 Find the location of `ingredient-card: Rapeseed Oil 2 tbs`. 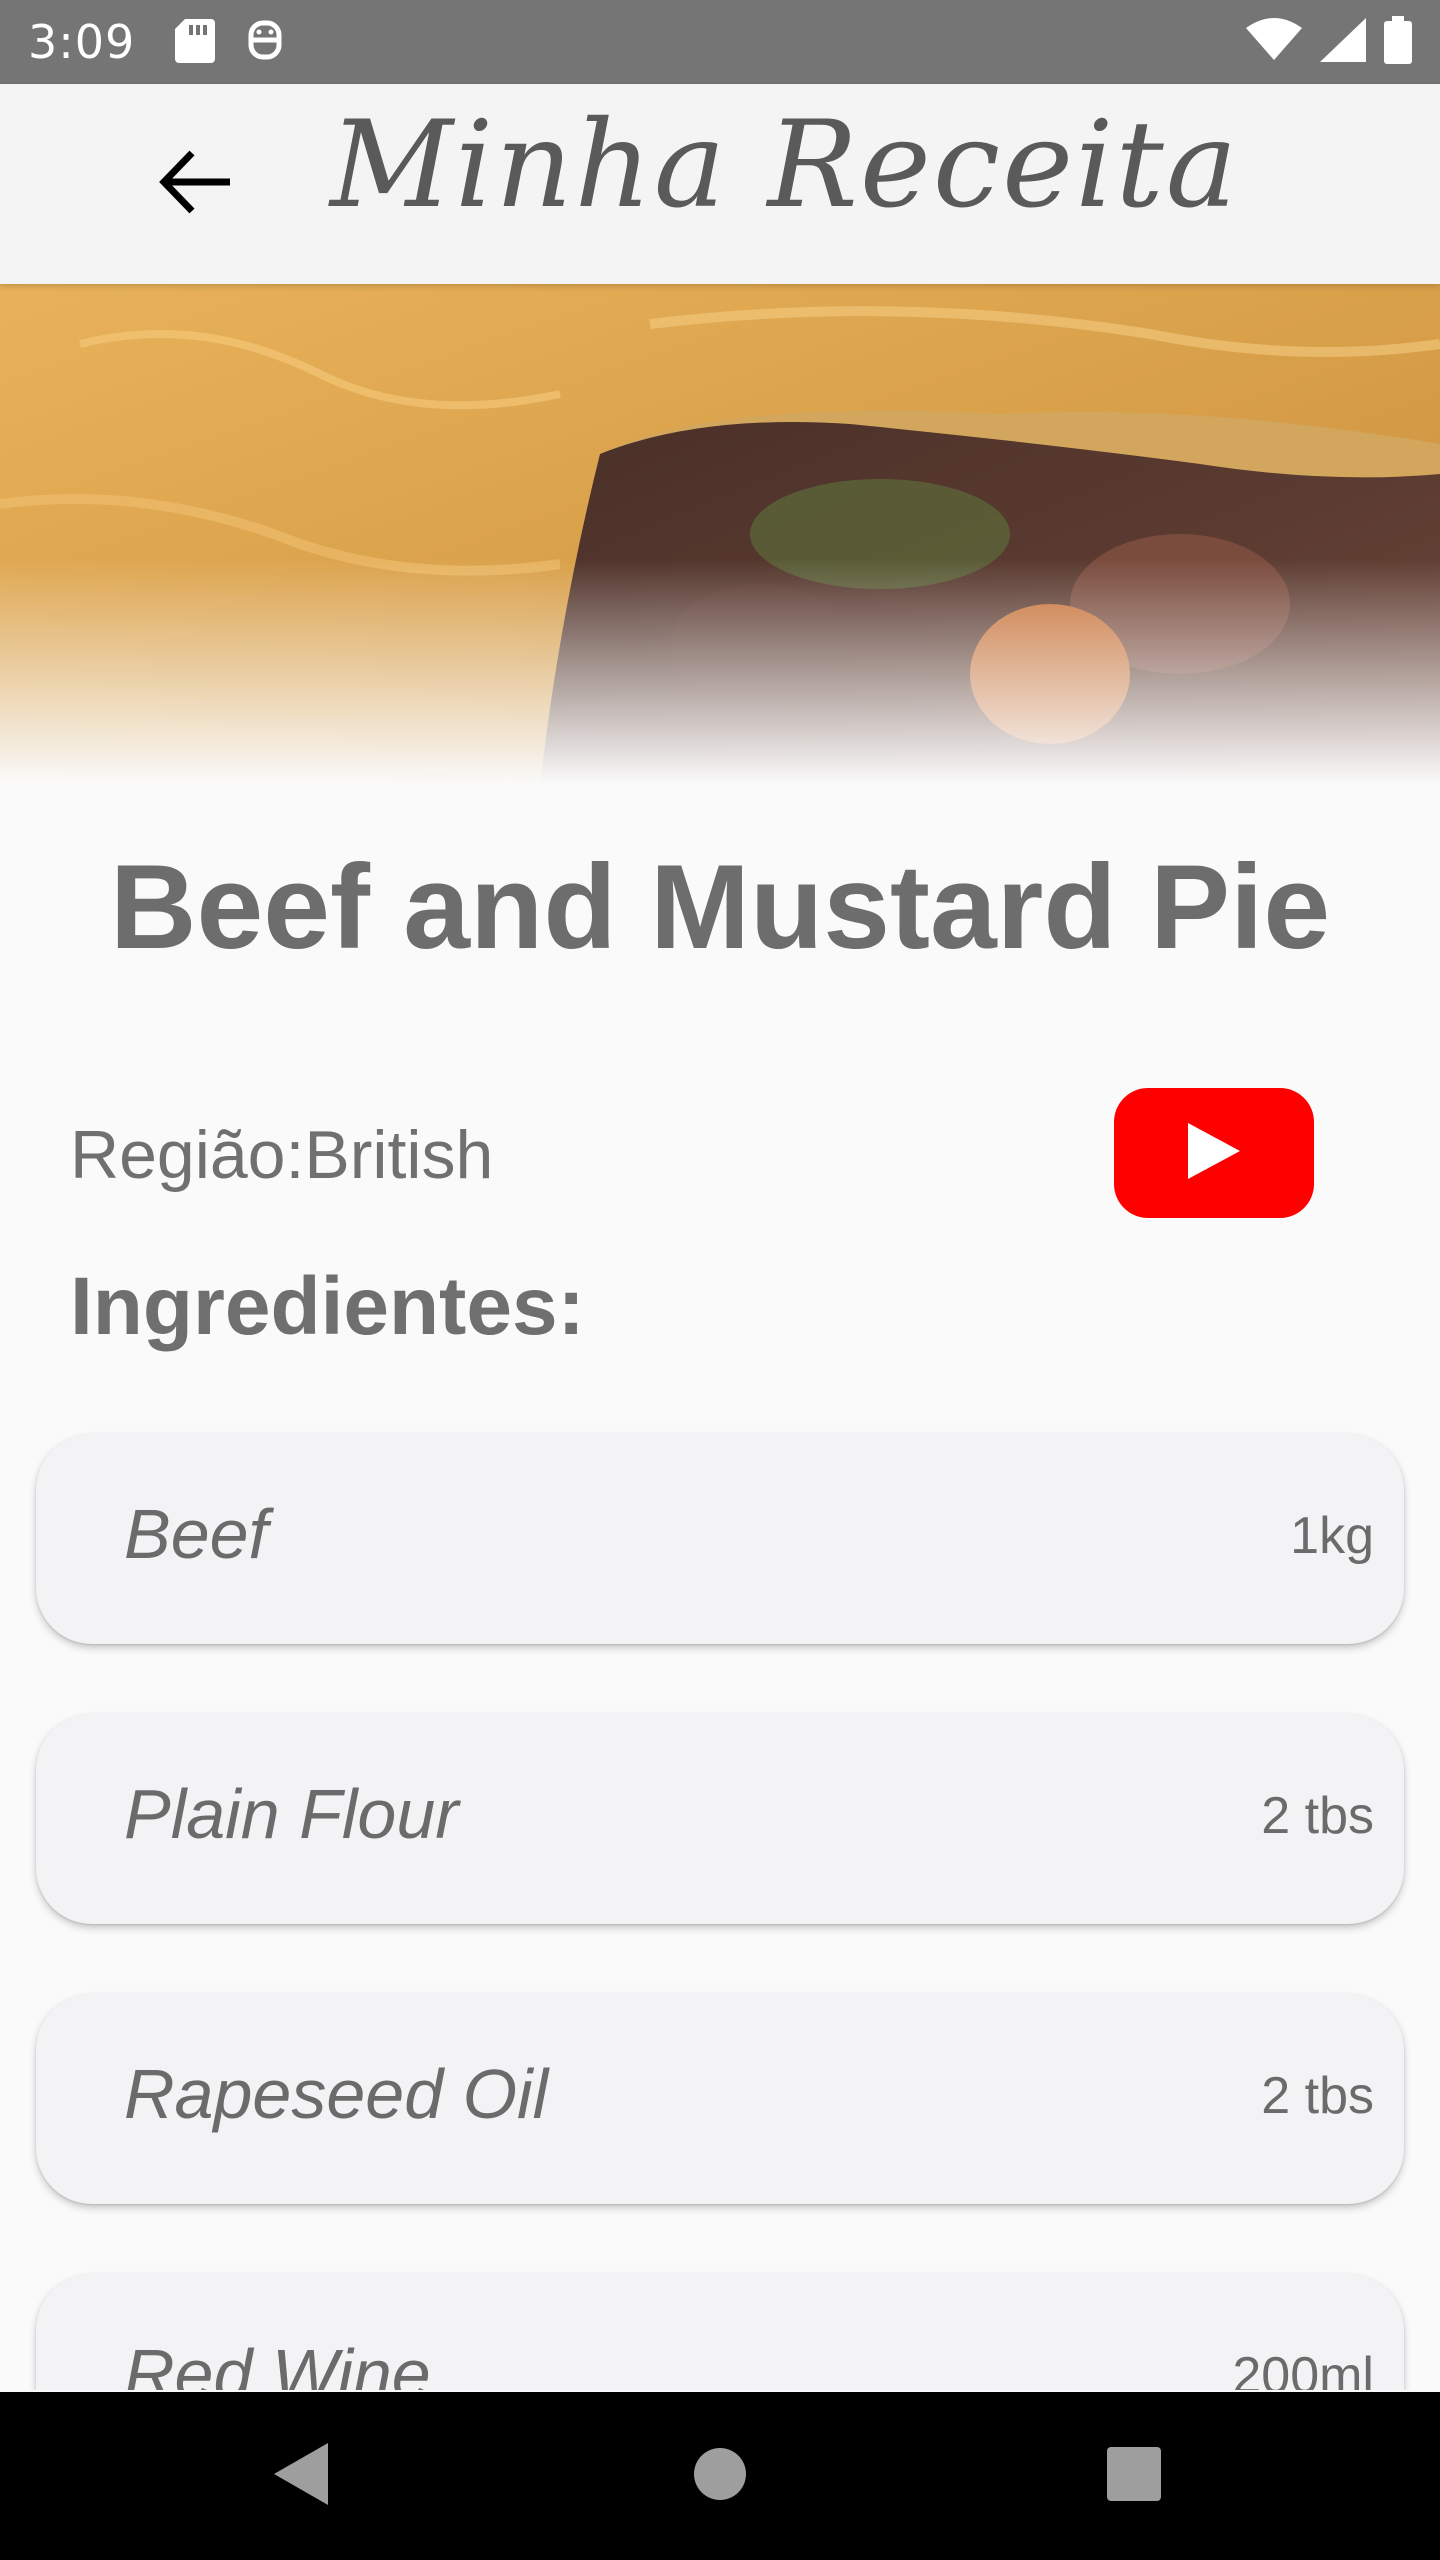

ingredient-card: Rapeseed Oil 2 tbs is located at coordinates (720, 2099).